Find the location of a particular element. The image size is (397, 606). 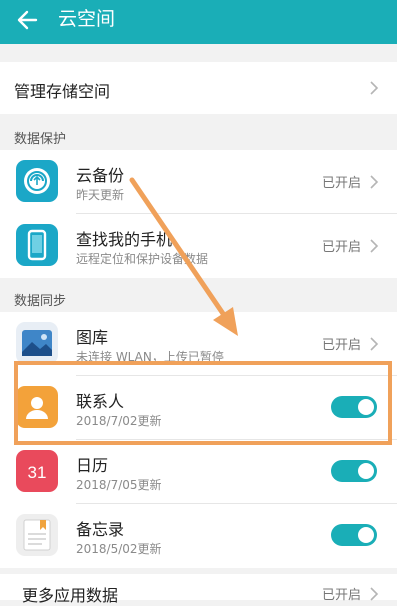

arrow-left-icon is located at coordinates (28, 20).